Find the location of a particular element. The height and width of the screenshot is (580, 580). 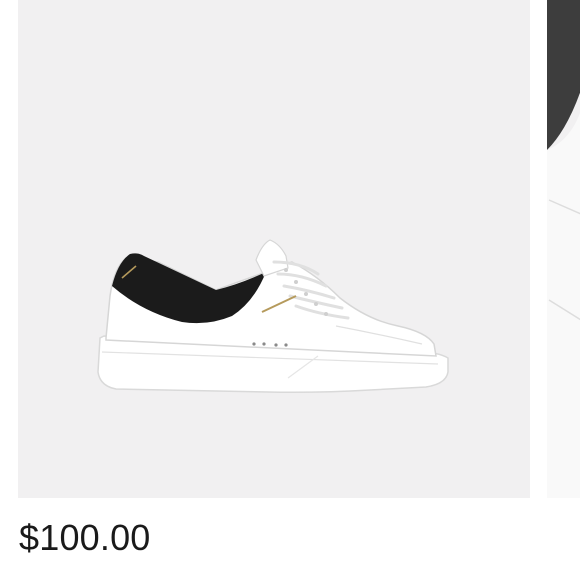

next-product-illustration is located at coordinates (563, 249).